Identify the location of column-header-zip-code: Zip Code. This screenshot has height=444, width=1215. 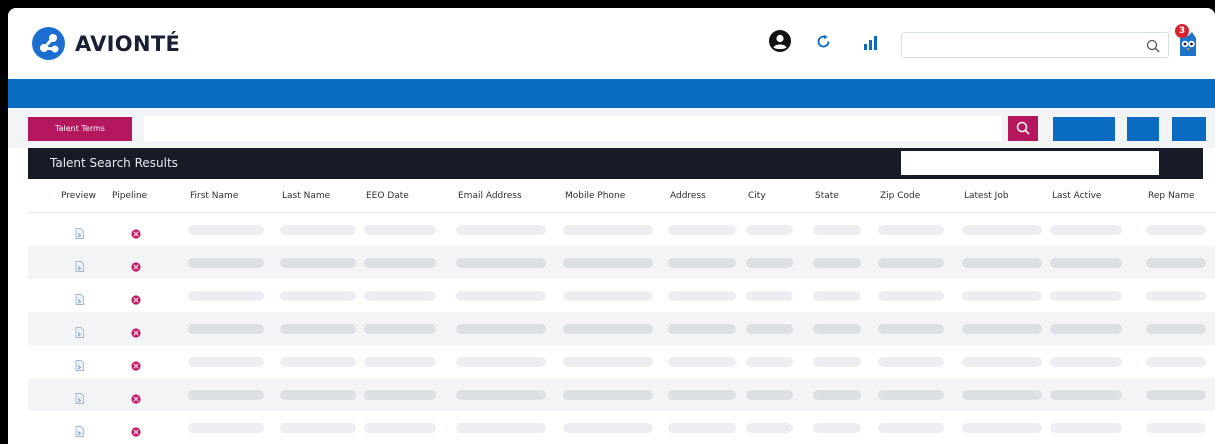
(900, 196).